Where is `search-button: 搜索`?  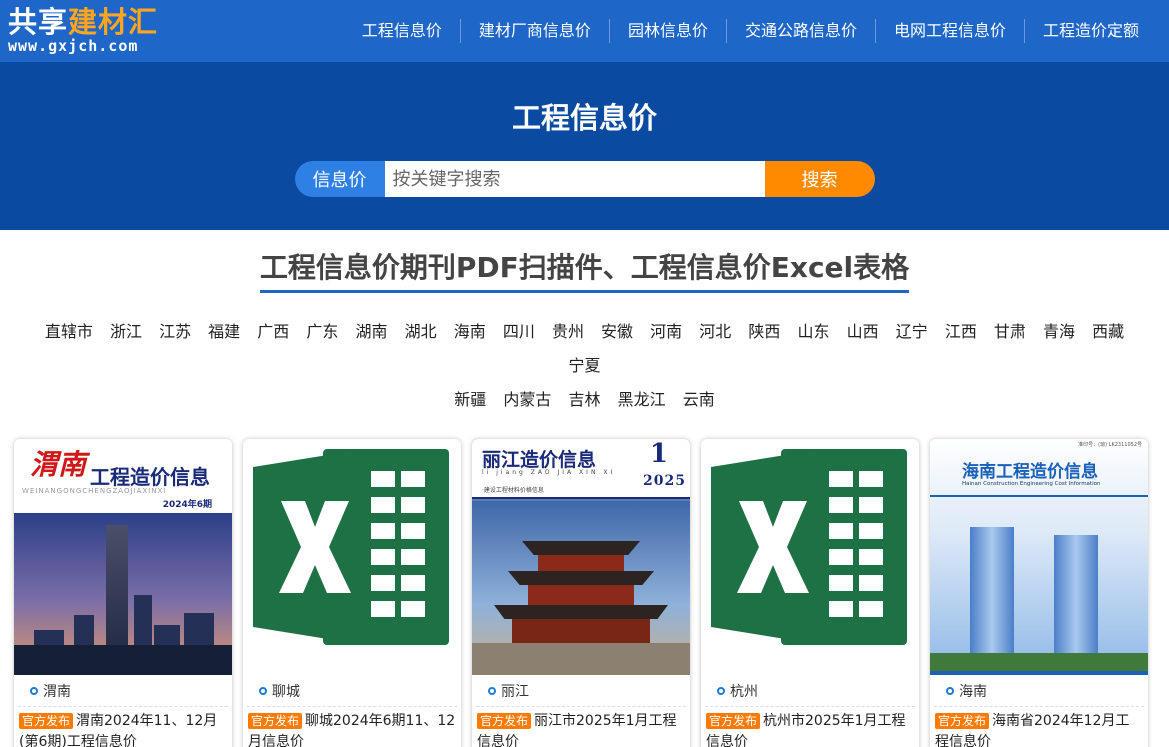
search-button: 搜索 is located at coordinates (819, 179).